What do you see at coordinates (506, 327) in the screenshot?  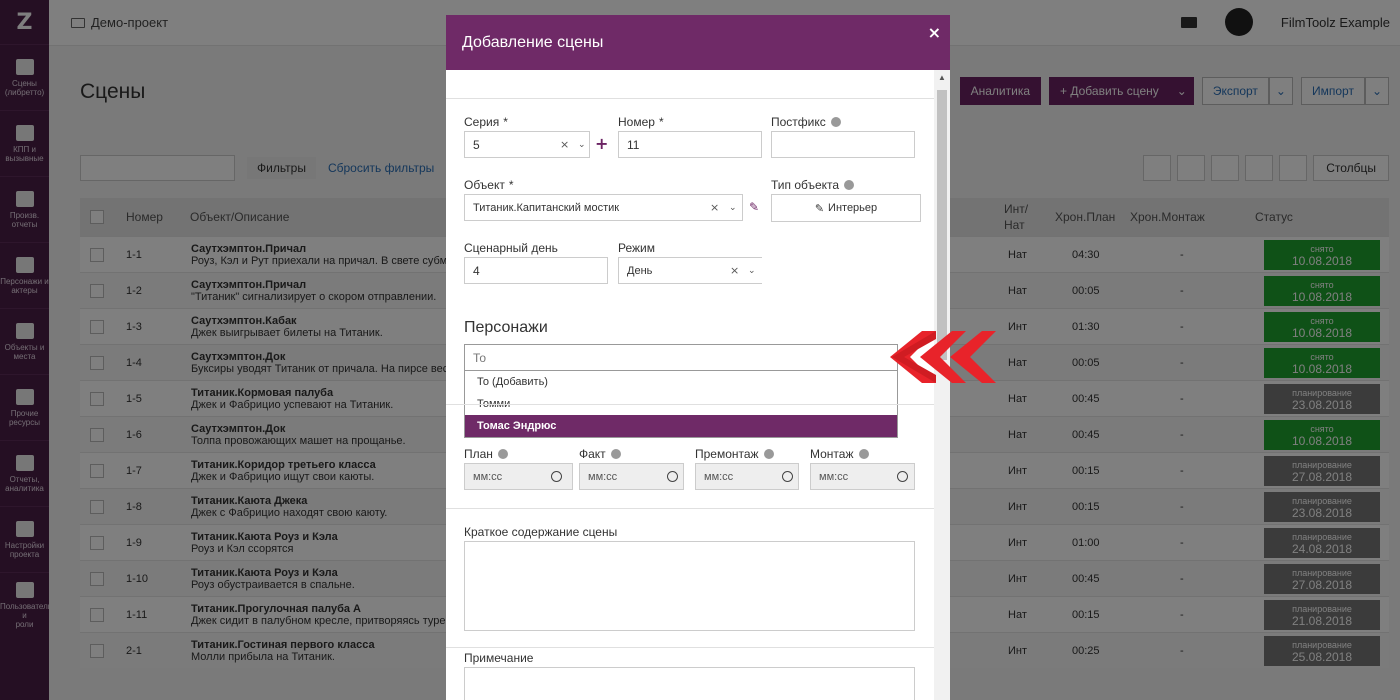 I see `characters-title: Персонажи` at bounding box center [506, 327].